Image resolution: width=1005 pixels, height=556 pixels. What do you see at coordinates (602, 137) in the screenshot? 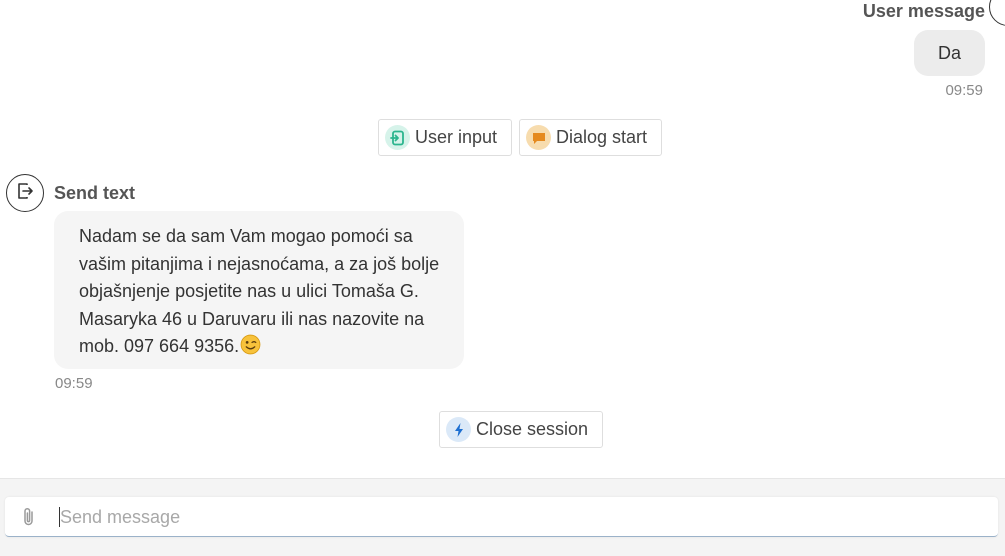
I see `dialog-start-chip-label: Dialog start` at bounding box center [602, 137].